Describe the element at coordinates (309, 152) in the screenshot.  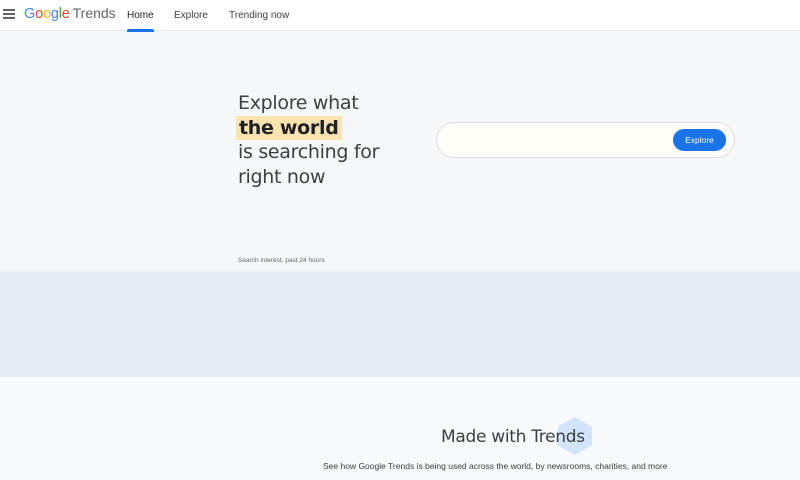
I see `headline-line-3: is searching for` at that location.